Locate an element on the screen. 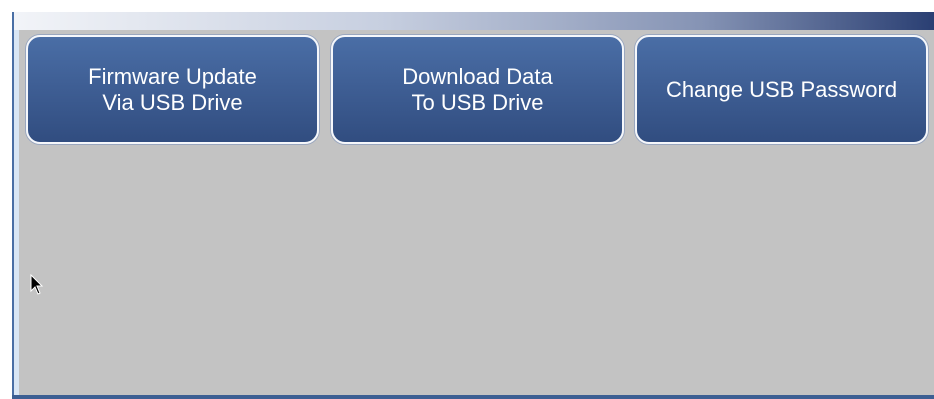 This screenshot has width=934, height=399. firmware-update-button: Firmware Update Via USB Drive is located at coordinates (172, 89).